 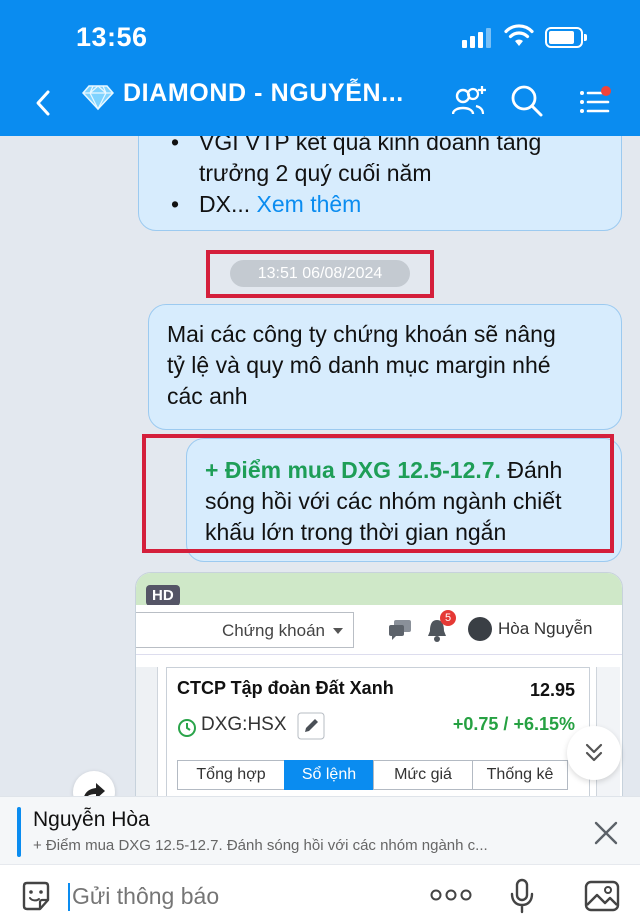 I want to click on avatar, so click(x=480, y=629).